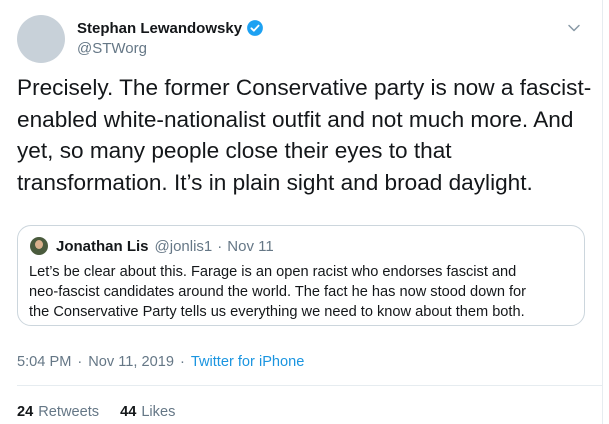  What do you see at coordinates (255, 28) in the screenshot?
I see `verified-badge-icon` at bounding box center [255, 28].